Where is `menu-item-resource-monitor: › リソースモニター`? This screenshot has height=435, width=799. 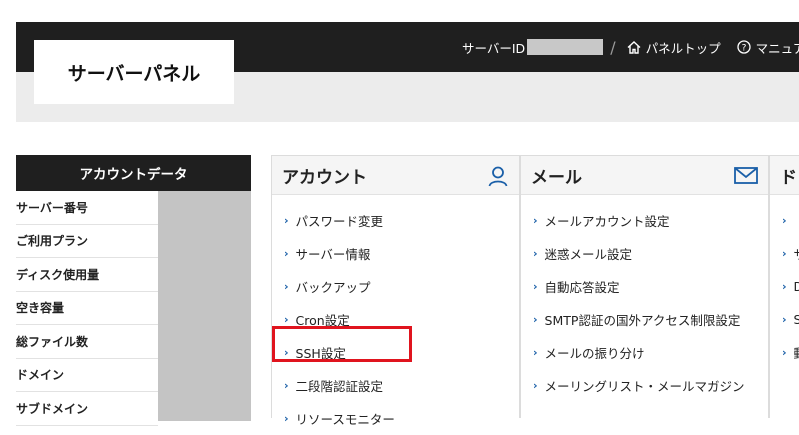 menu-item-resource-monitor: › リソースモニター is located at coordinates (395, 418).